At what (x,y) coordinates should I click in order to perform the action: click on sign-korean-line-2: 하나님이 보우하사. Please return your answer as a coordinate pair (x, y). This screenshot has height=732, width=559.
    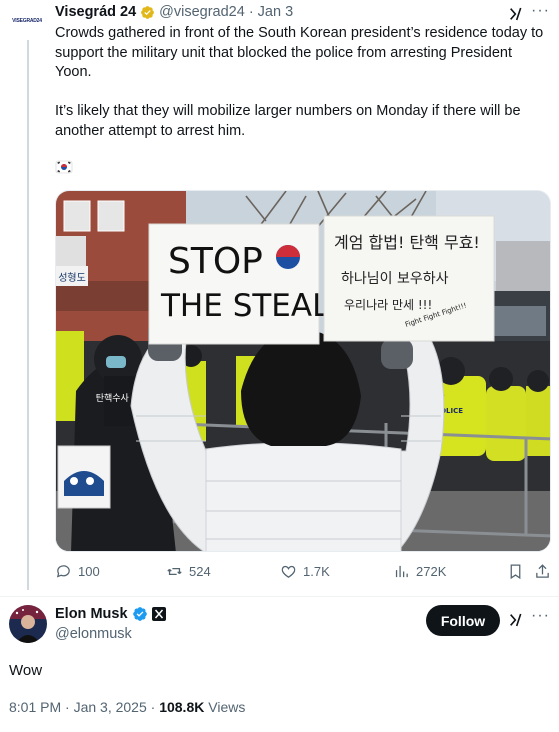
    Looking at the image, I should click on (395, 279).